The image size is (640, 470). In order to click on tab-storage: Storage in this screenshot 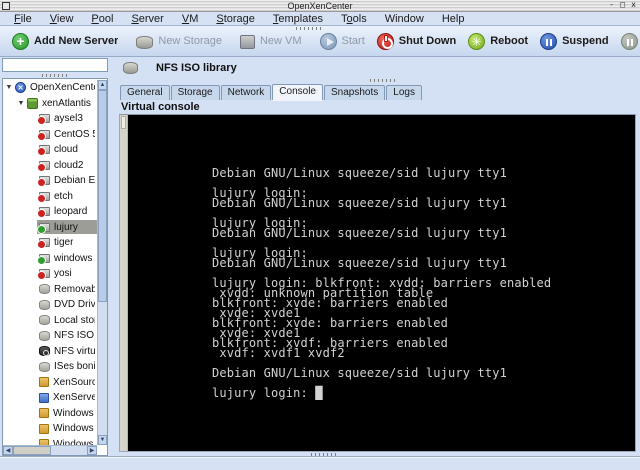, I will do `click(195, 92)`.